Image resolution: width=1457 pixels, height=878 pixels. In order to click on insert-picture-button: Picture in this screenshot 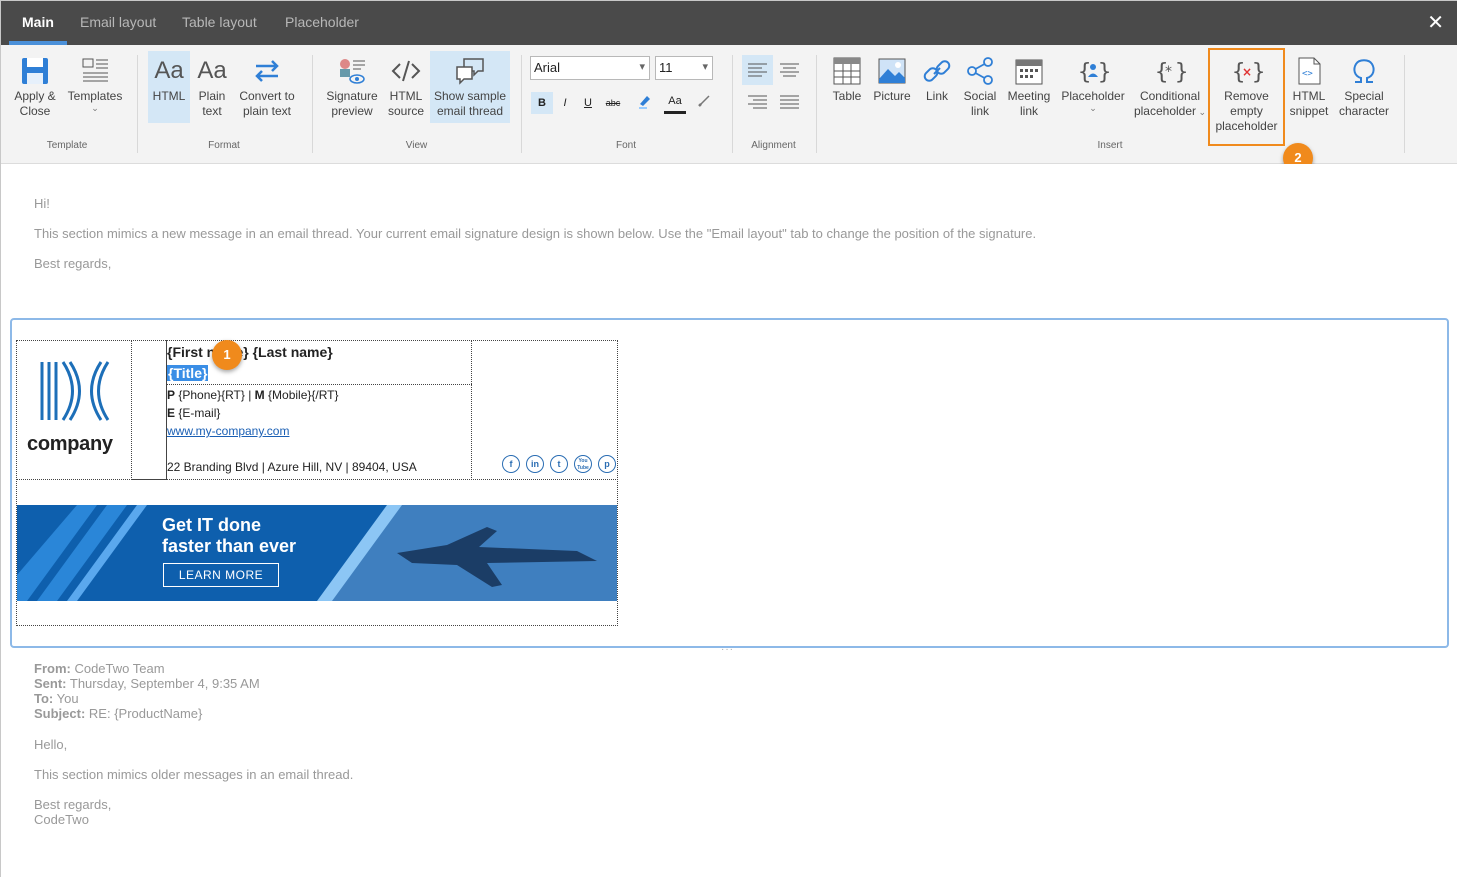, I will do `click(892, 90)`.